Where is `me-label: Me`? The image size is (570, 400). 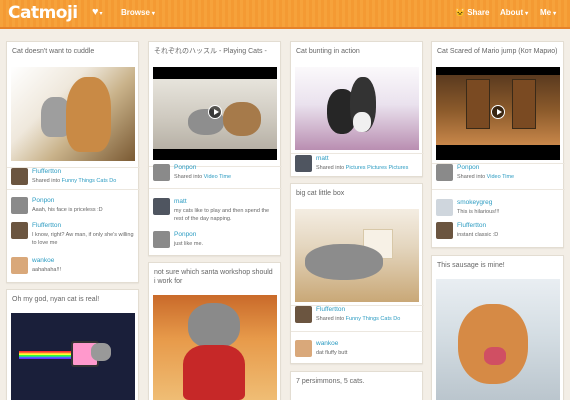
me-label: Me is located at coordinates (546, 12).